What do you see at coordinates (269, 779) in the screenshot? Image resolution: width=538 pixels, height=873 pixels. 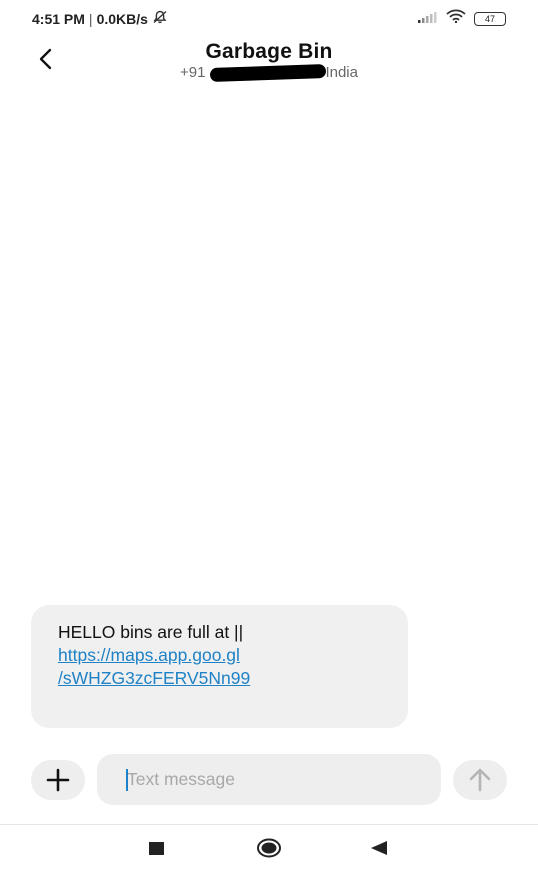 I see `message-input: Text message` at bounding box center [269, 779].